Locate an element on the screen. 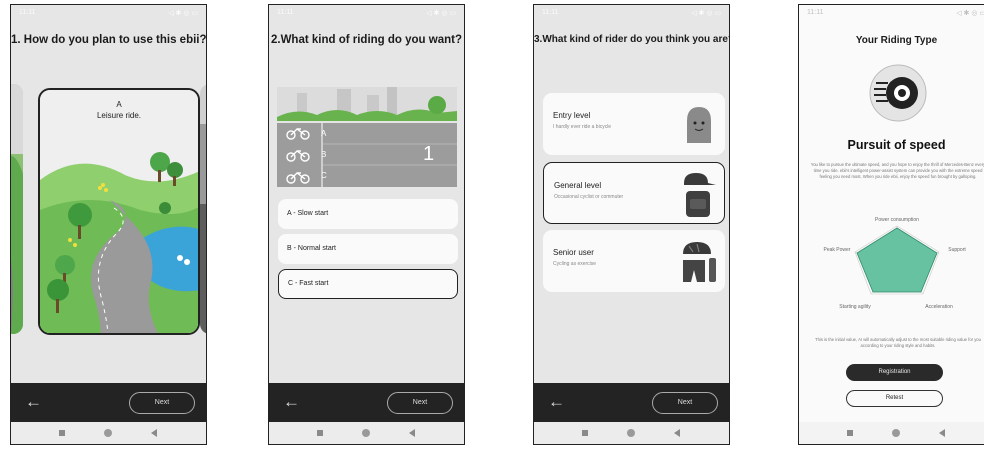 This screenshot has width=984, height=449. leisure-landscape-illustration is located at coordinates (119, 211).